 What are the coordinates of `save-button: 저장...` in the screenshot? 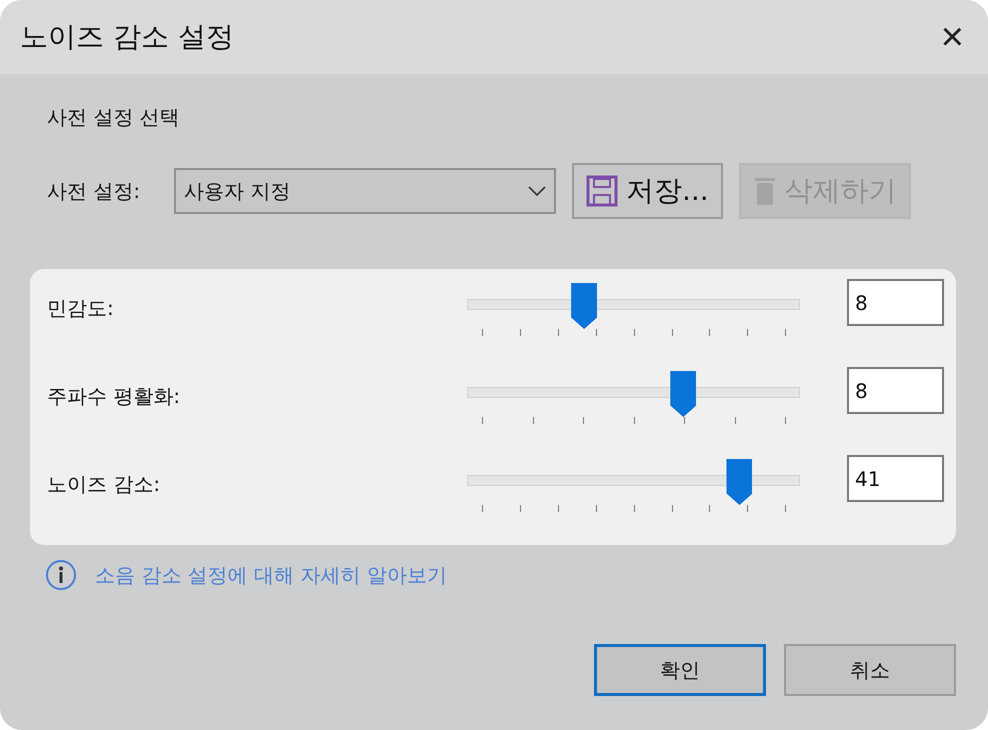 It's located at (647, 191).